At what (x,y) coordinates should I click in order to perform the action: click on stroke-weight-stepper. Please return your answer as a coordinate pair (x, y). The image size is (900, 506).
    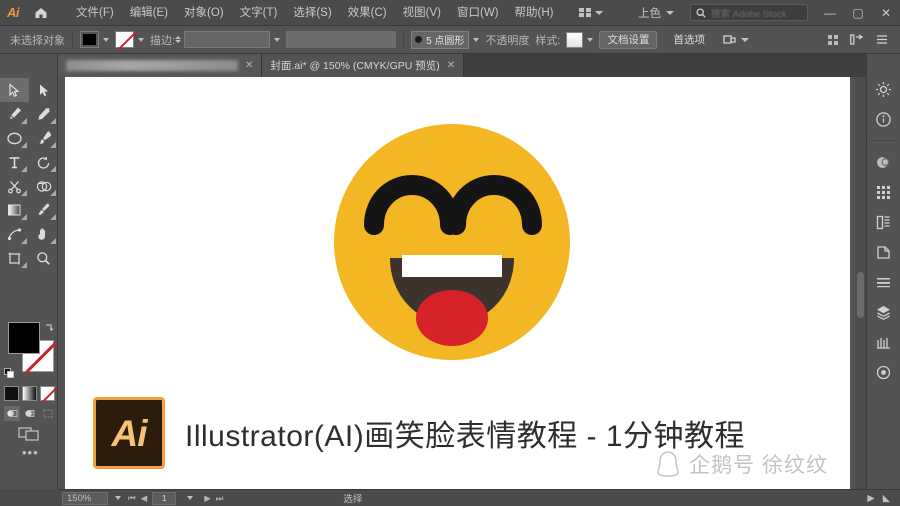
    Looking at the image, I should click on (178, 39).